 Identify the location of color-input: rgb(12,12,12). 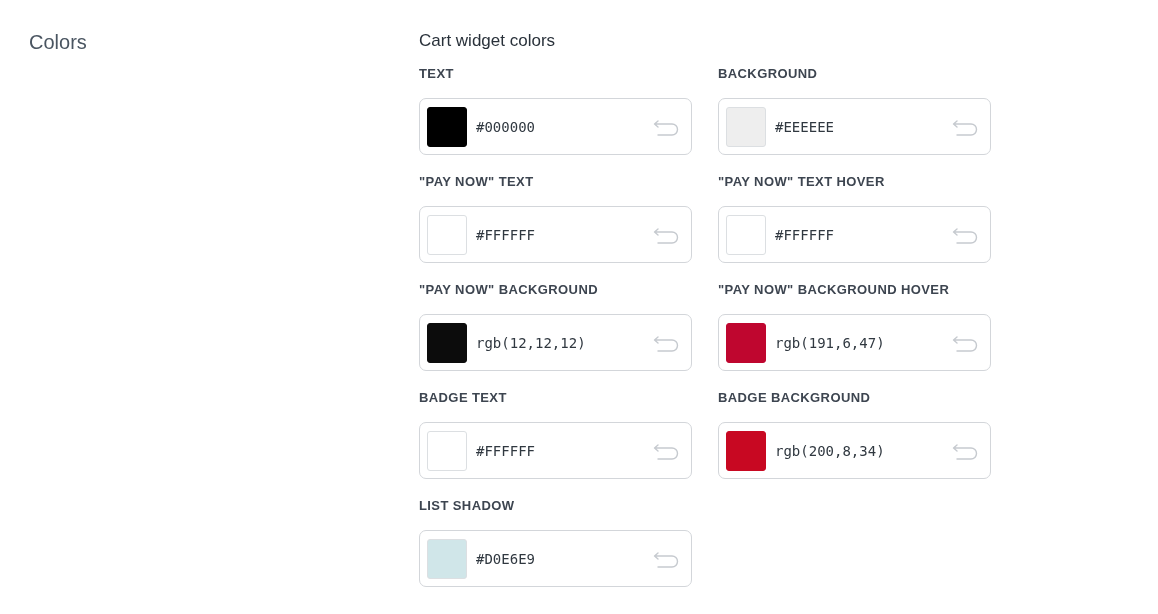
(555, 342).